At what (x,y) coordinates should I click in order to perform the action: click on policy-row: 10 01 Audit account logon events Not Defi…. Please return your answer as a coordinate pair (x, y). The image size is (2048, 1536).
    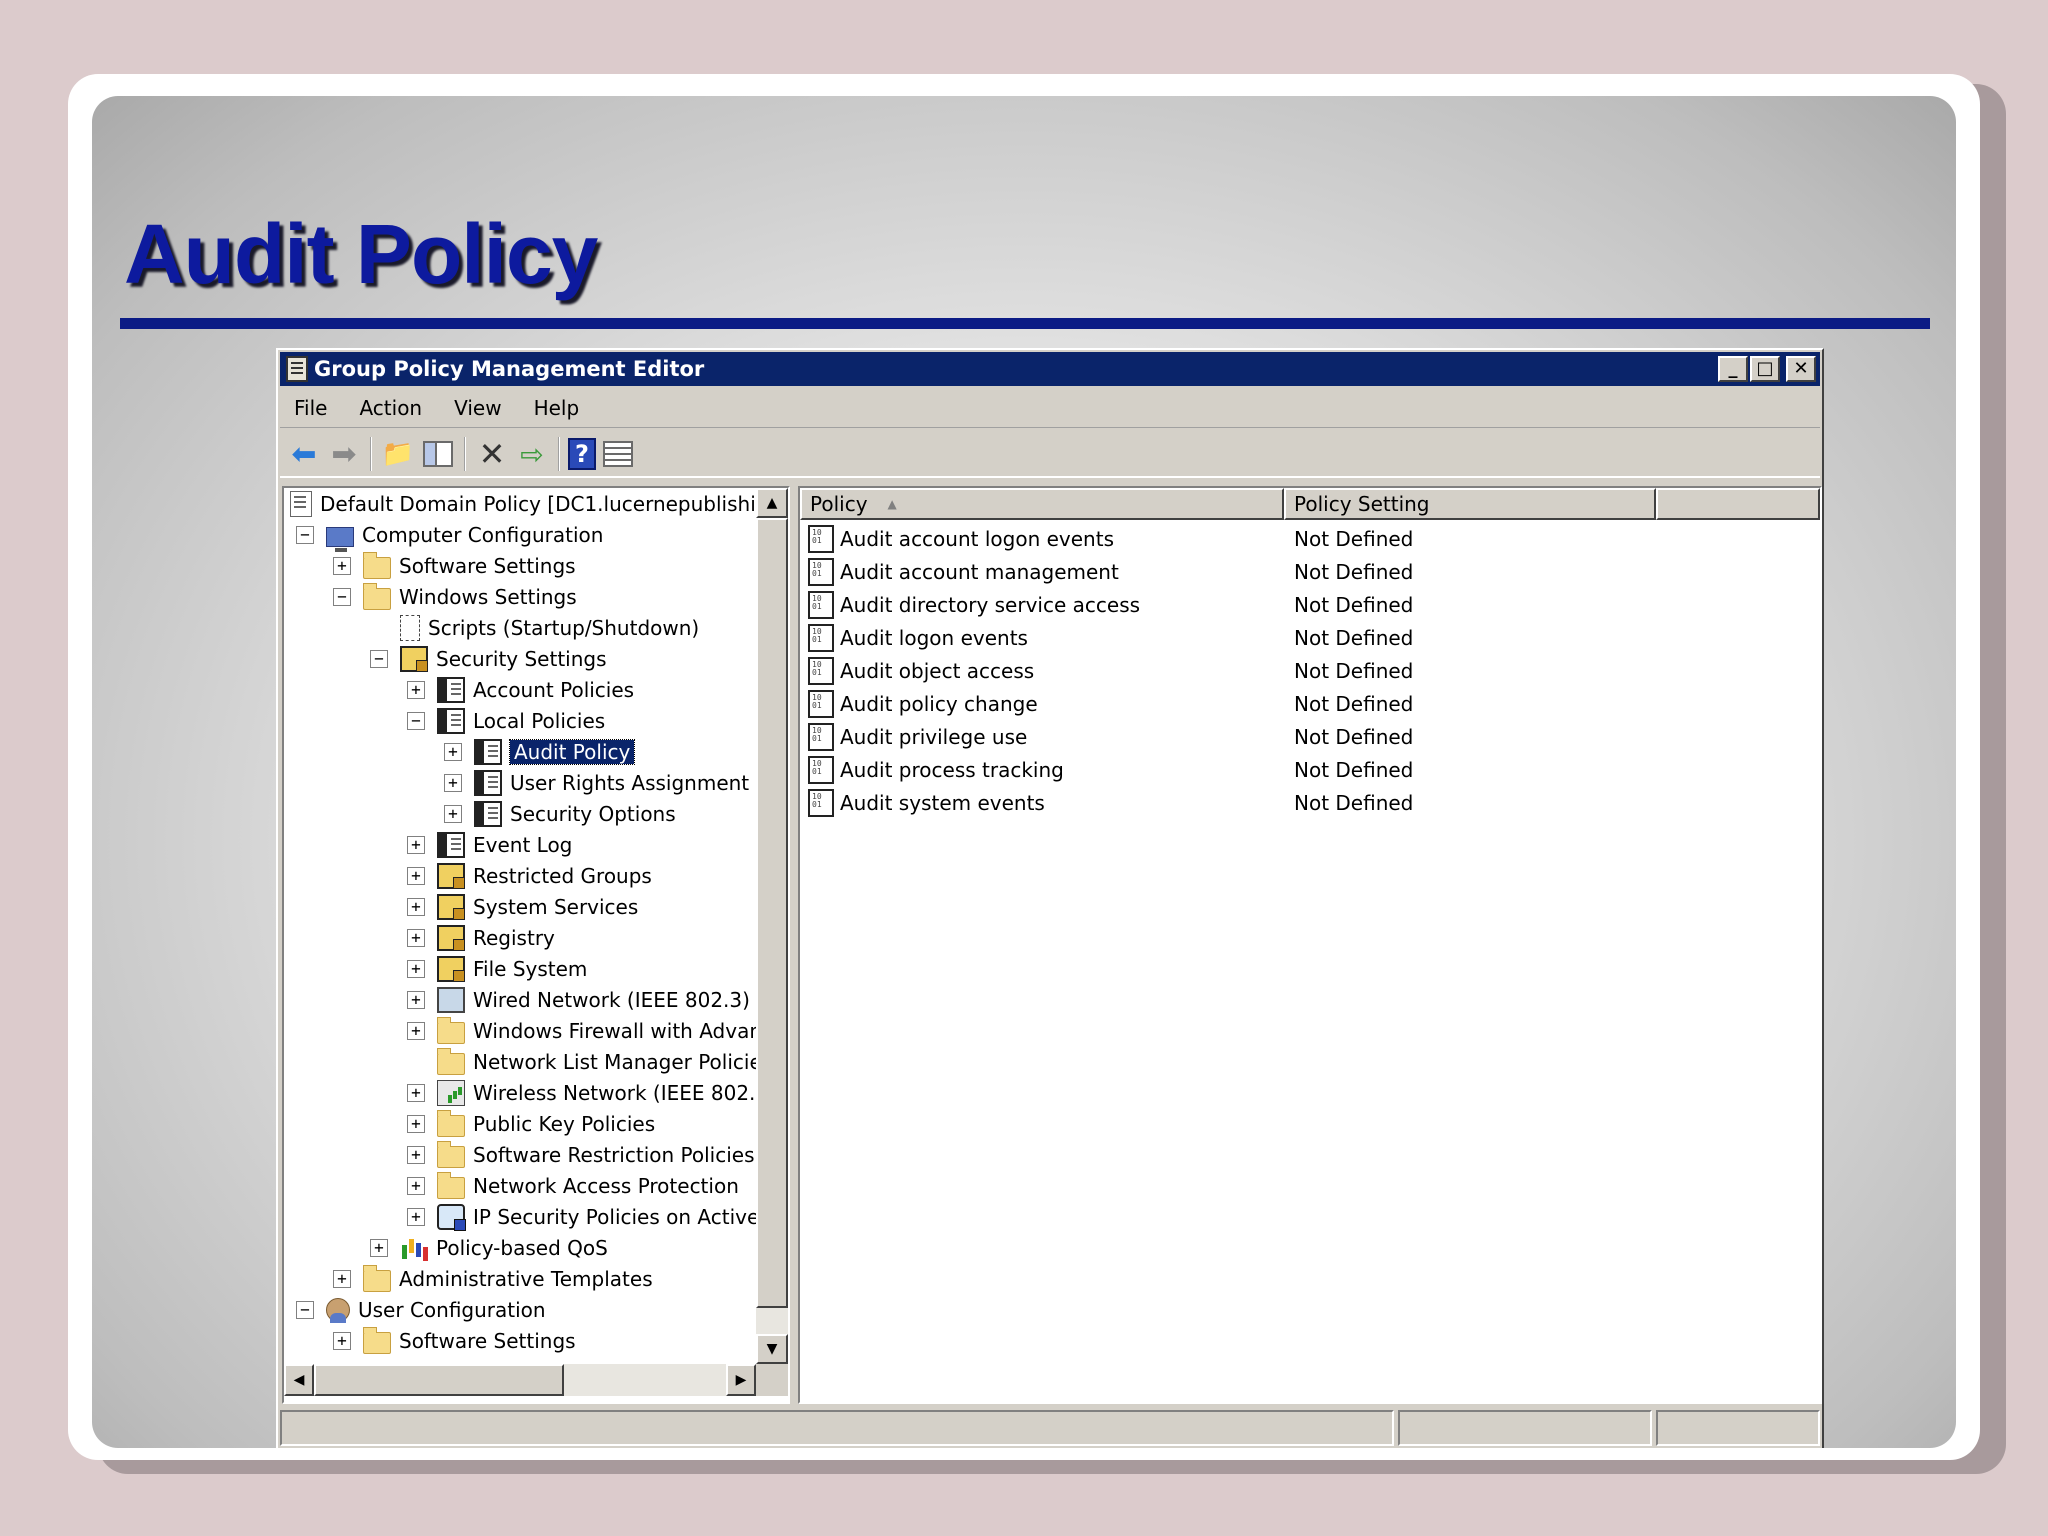
    Looking at the image, I should click on (1310, 538).